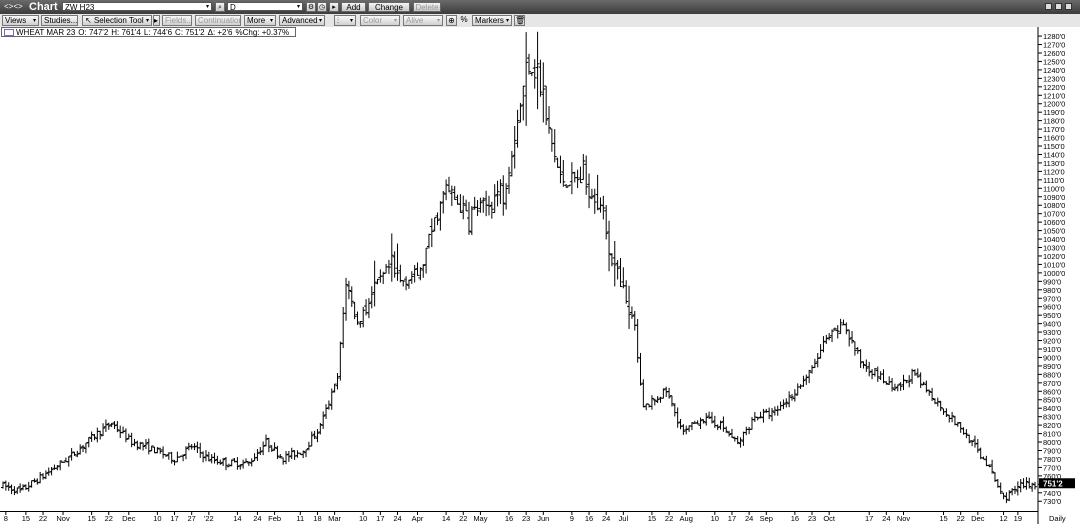  What do you see at coordinates (13, 6) in the screenshot?
I see `app-logo-icon: <><>` at bounding box center [13, 6].